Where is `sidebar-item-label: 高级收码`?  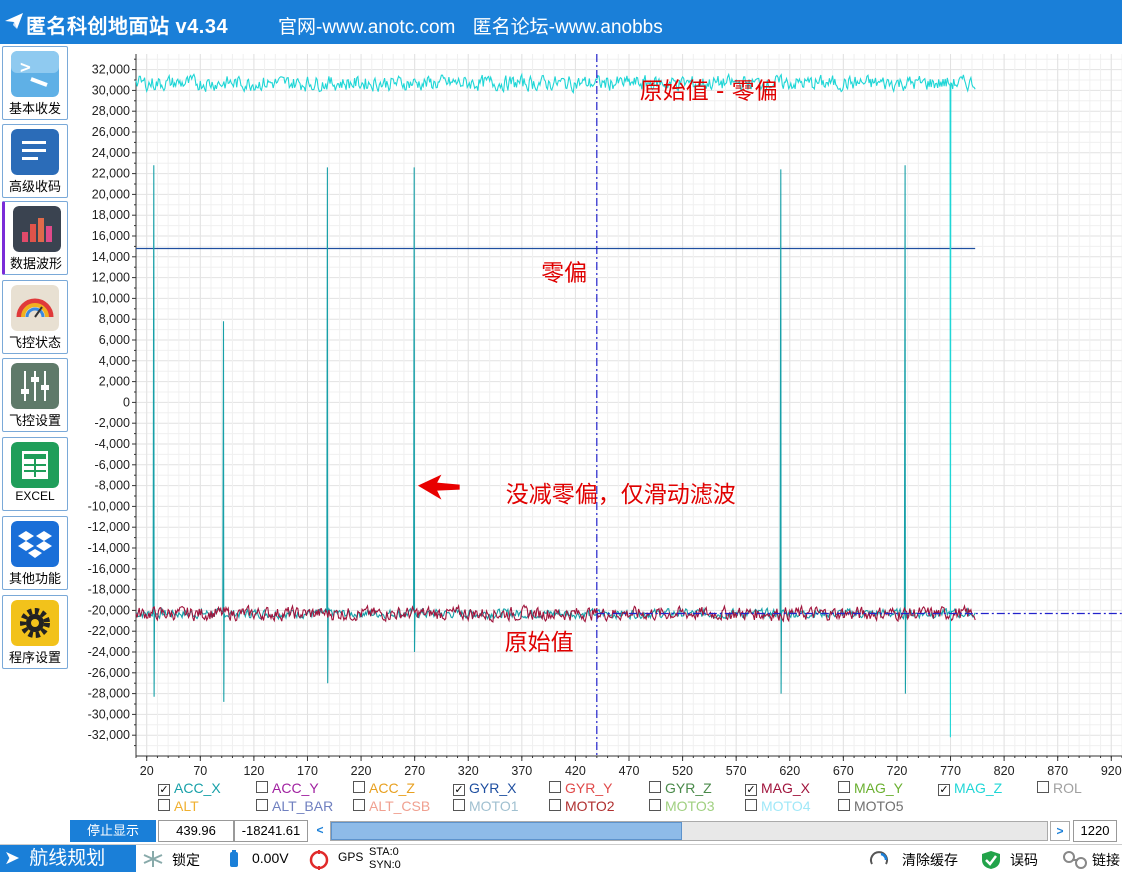 sidebar-item-label: 高级收码 is located at coordinates (34, 186).